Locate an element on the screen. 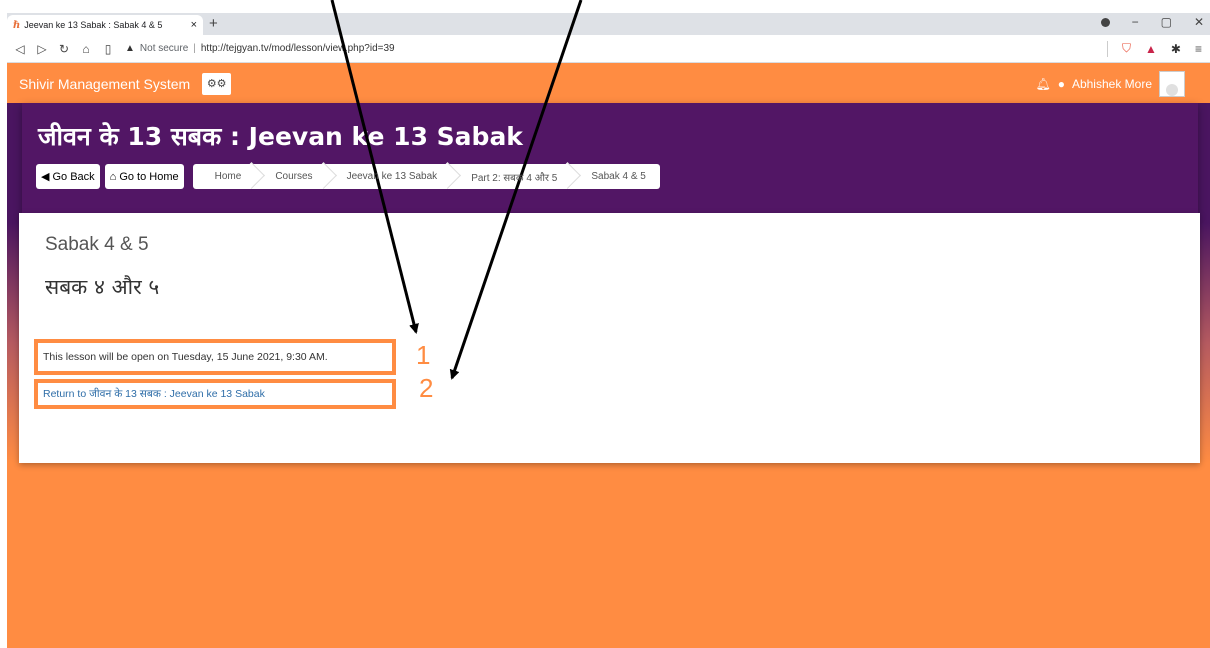 The image size is (1210, 648). extensions-icon: ✱ is located at coordinates (1176, 49).